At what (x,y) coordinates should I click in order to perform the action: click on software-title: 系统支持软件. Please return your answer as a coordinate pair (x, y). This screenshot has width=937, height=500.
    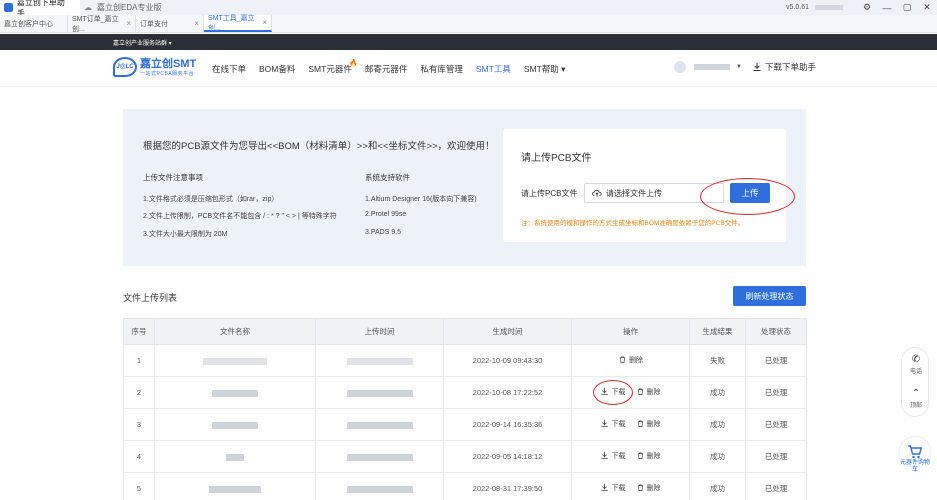
    Looking at the image, I should click on (387, 177).